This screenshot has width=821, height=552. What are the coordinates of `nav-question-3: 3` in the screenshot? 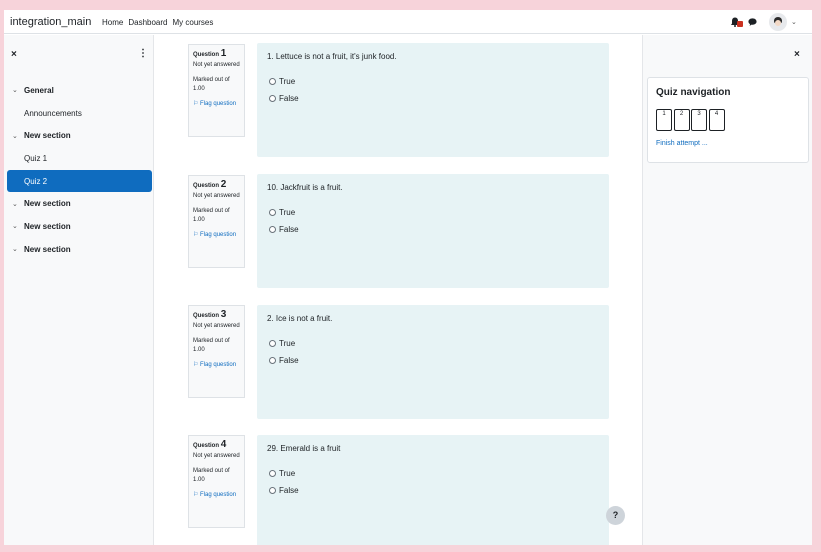 It's located at (699, 120).